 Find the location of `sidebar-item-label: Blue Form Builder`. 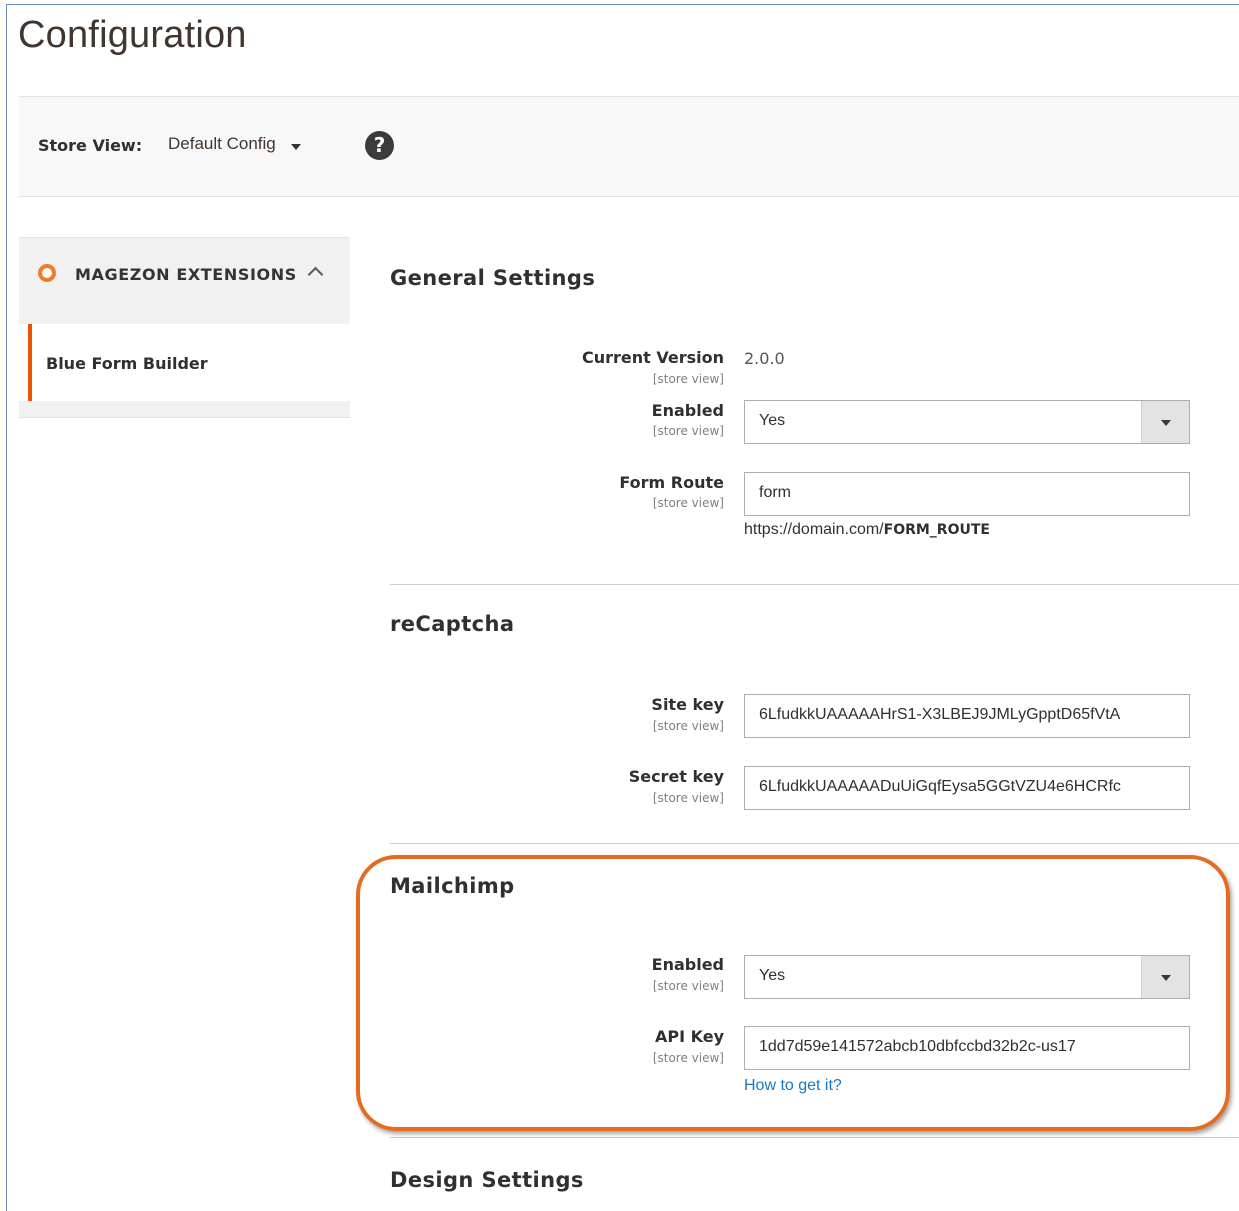

sidebar-item-label: Blue Form Builder is located at coordinates (127, 363).